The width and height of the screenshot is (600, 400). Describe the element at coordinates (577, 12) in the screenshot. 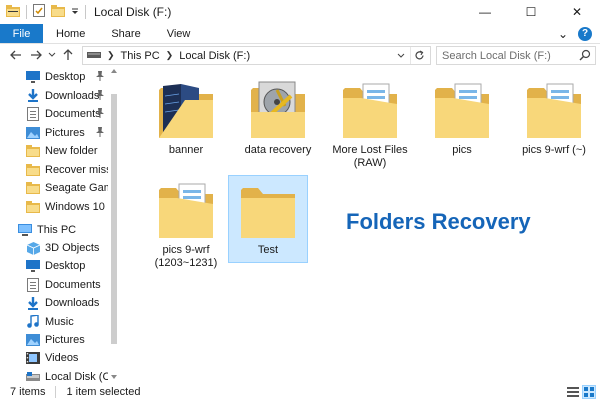

I see `close-button: ✕` at that location.